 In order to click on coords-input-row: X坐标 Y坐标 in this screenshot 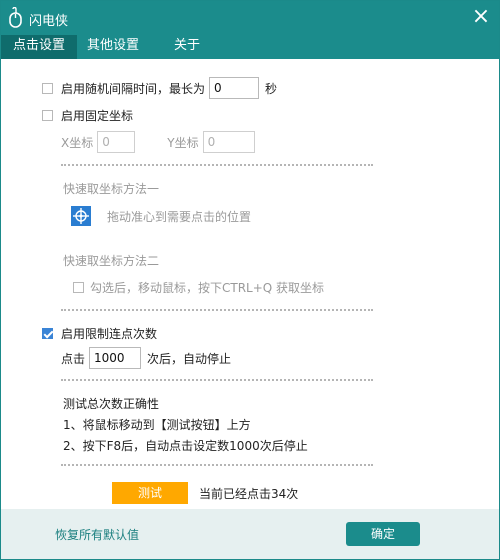, I will do `click(158, 142)`.